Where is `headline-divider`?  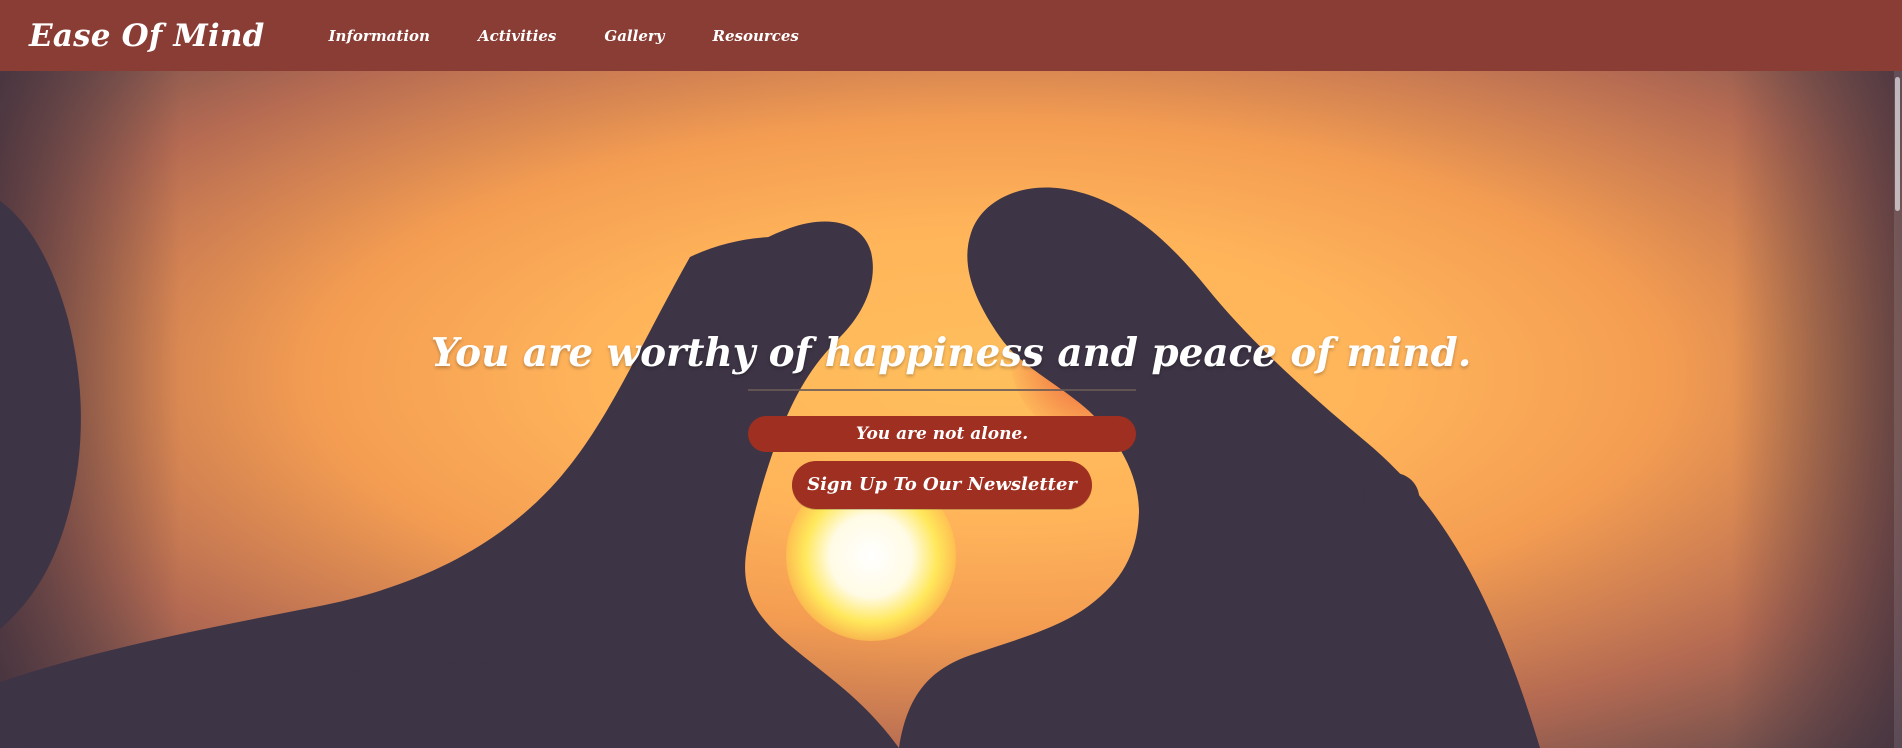 headline-divider is located at coordinates (942, 390).